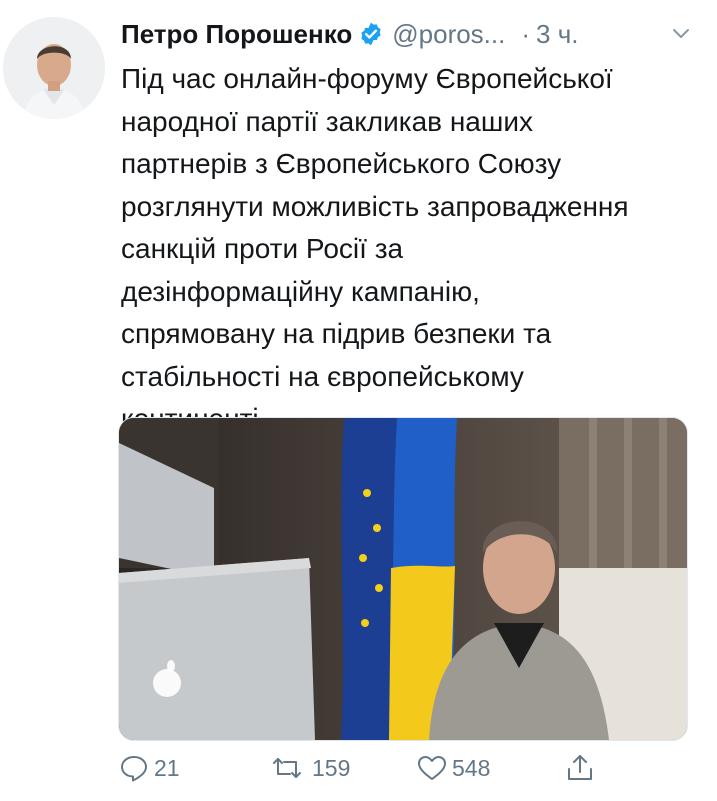  I want to click on tweet-text-line: санкцій проти Росії за, so click(262, 248).